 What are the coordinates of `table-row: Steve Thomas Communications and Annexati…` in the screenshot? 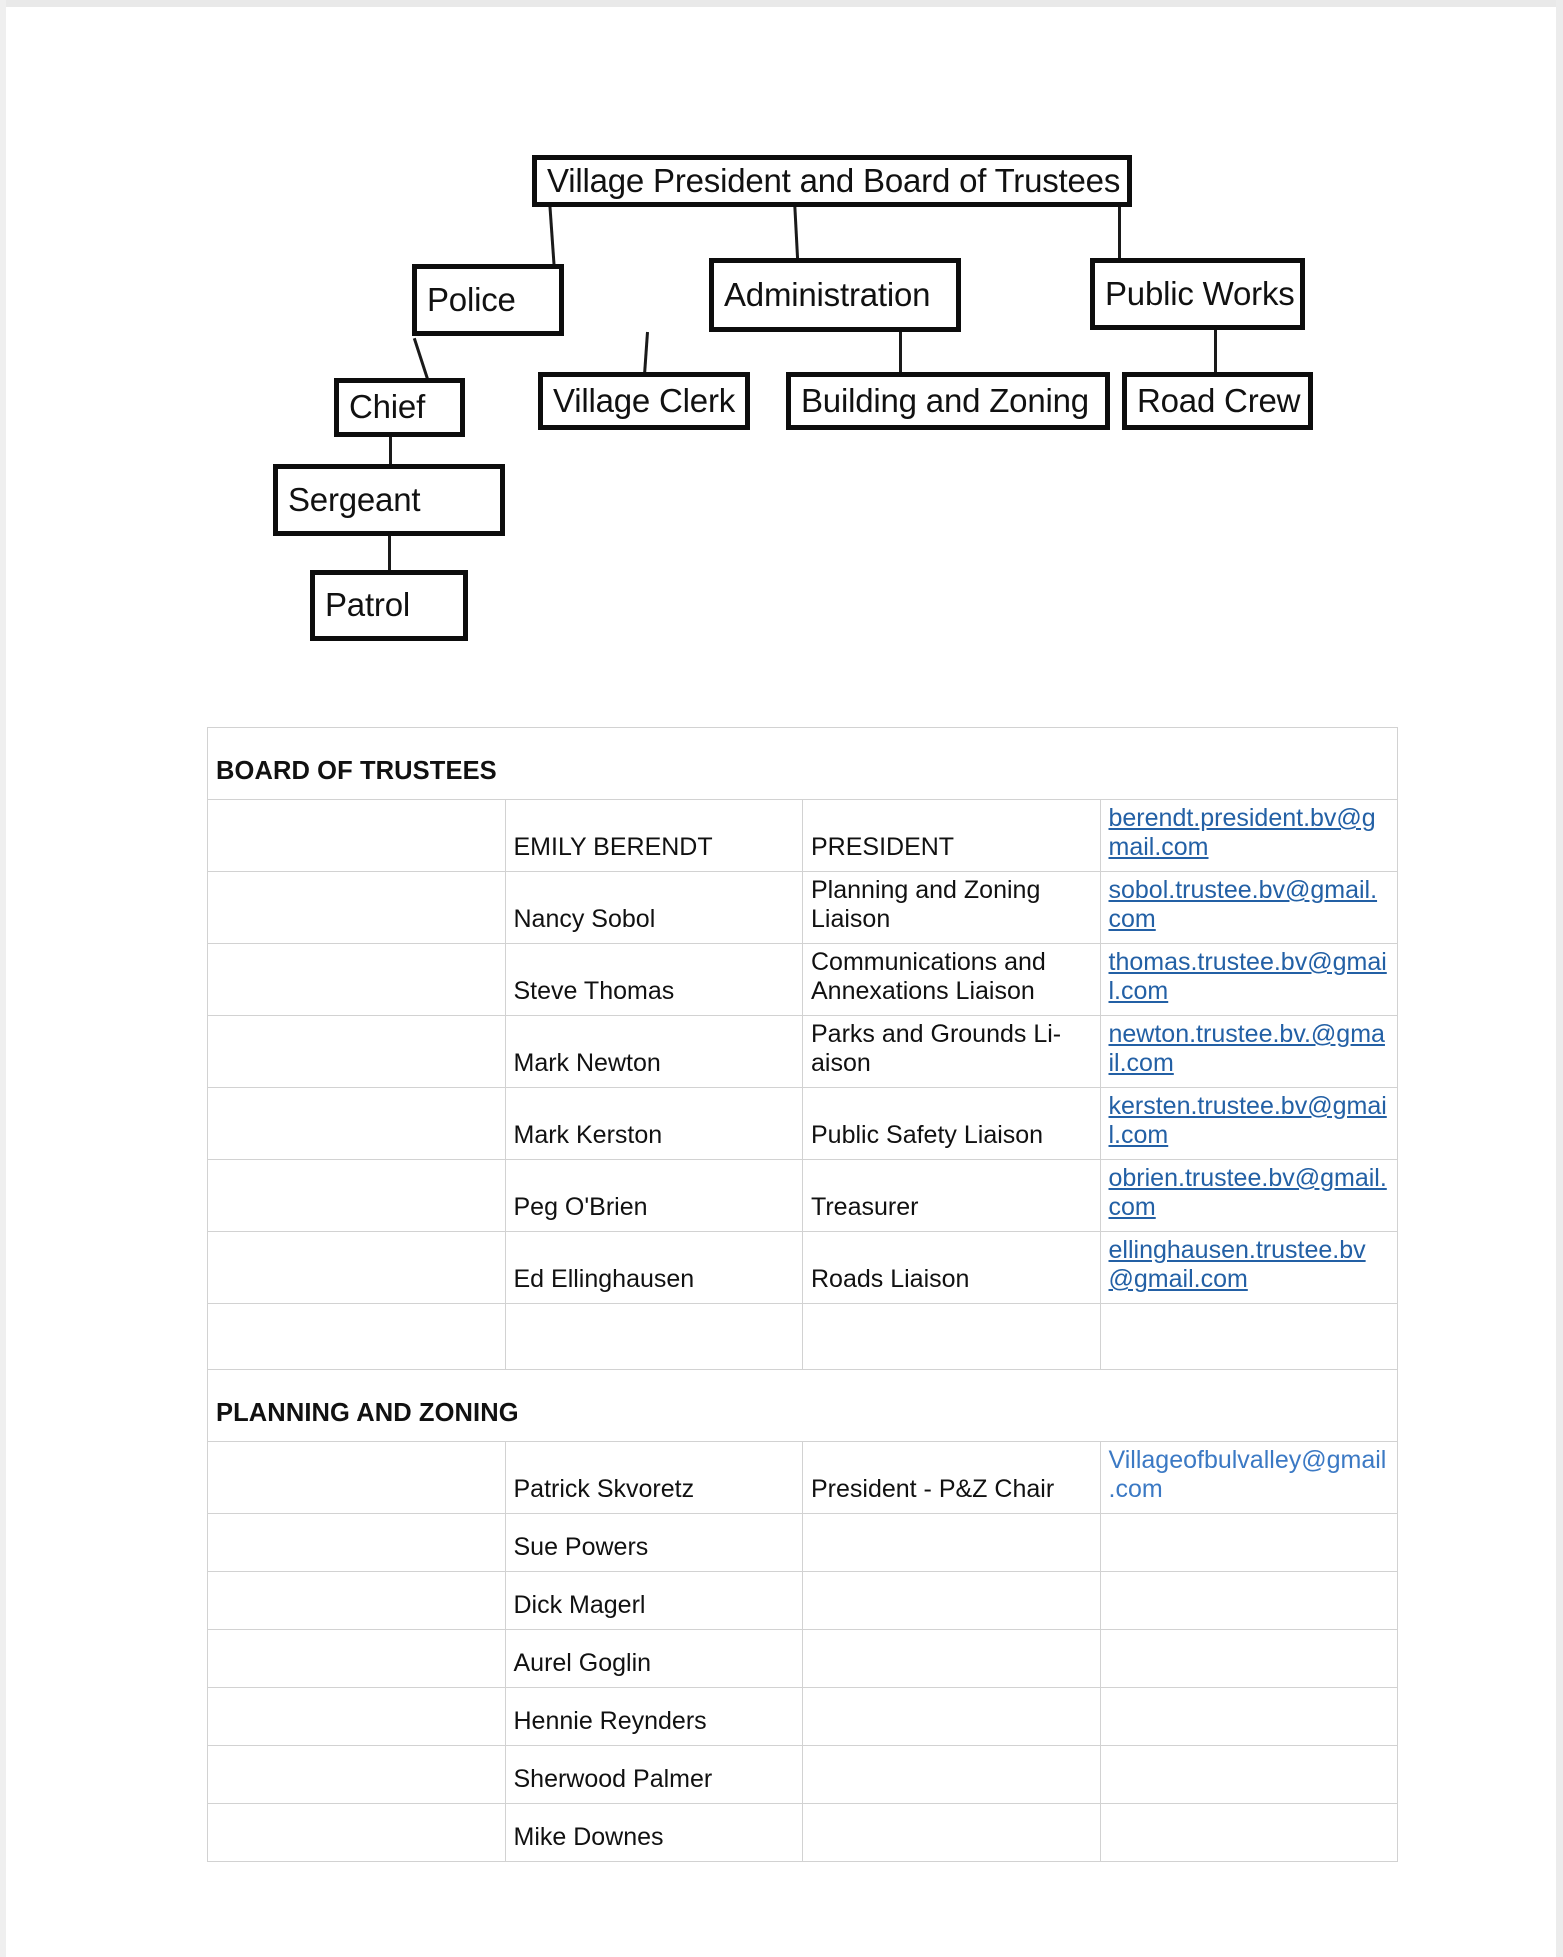 It's located at (802, 979).